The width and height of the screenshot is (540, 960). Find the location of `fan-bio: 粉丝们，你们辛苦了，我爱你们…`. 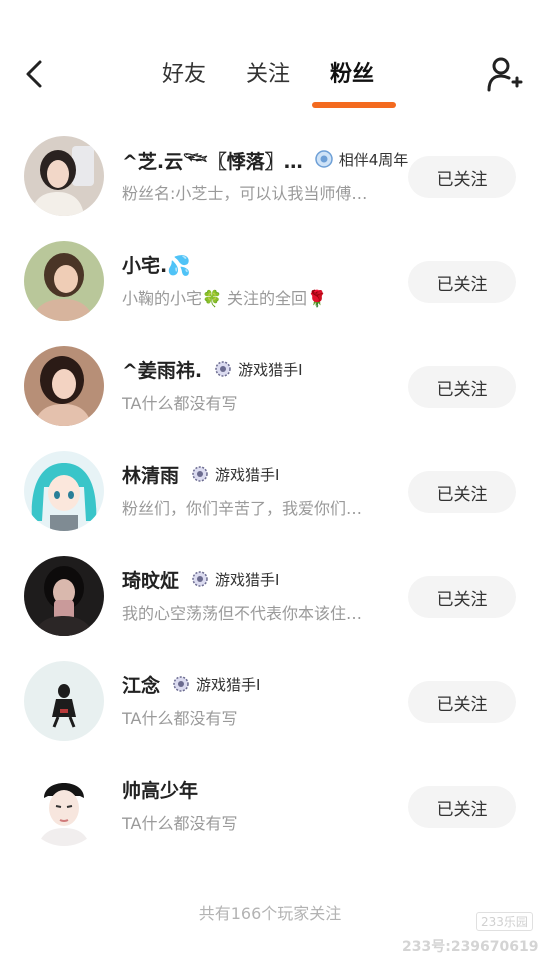

fan-bio: 粉丝们，你们辛苦了，我爱你们… is located at coordinates (242, 508).